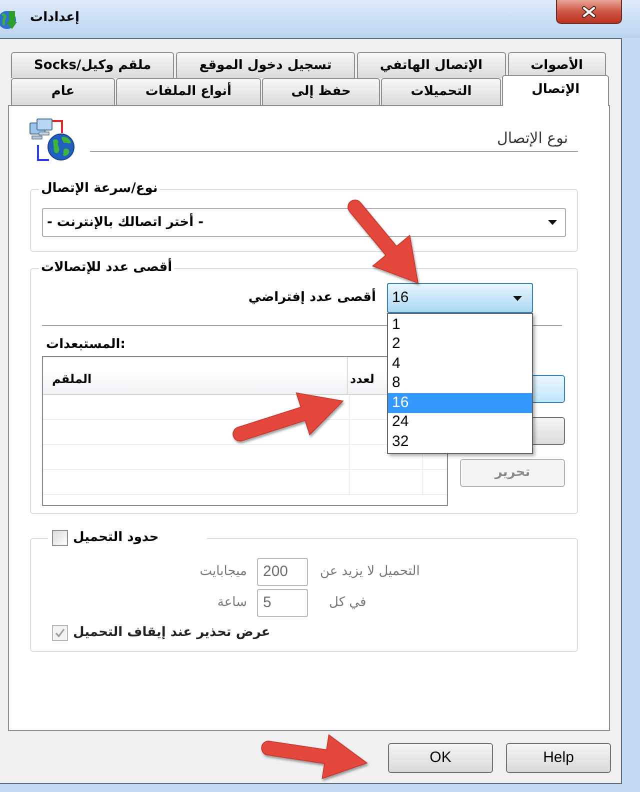 The image size is (640, 792). I want to click on field-label: التحميل لا يزيد عن, so click(370, 572).